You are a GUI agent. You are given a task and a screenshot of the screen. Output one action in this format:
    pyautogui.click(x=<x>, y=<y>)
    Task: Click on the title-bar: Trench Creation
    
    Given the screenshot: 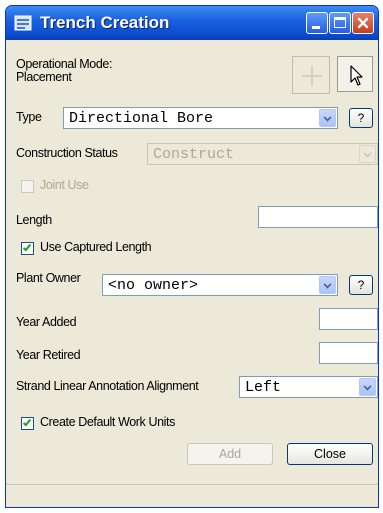 What is the action you would take?
    pyautogui.click(x=192, y=23)
    